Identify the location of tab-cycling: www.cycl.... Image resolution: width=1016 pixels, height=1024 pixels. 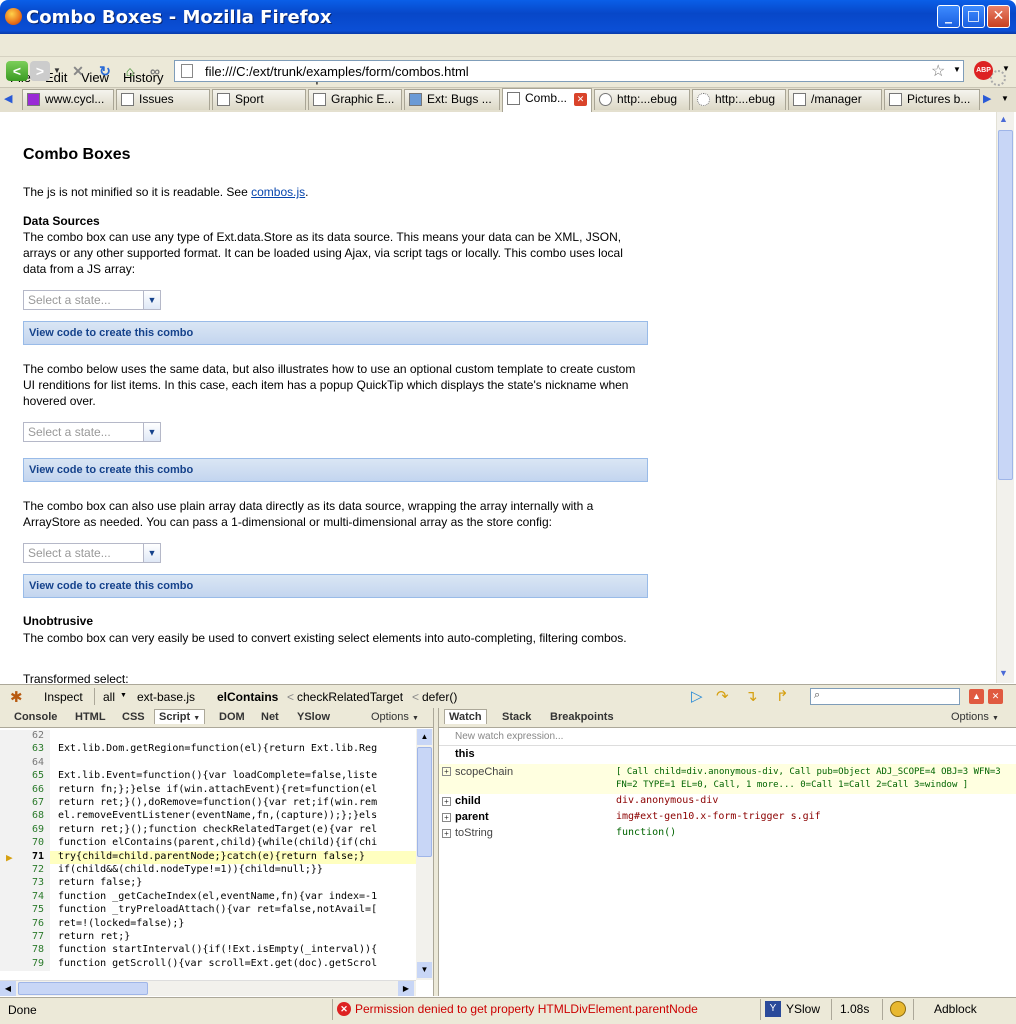
(68, 99).